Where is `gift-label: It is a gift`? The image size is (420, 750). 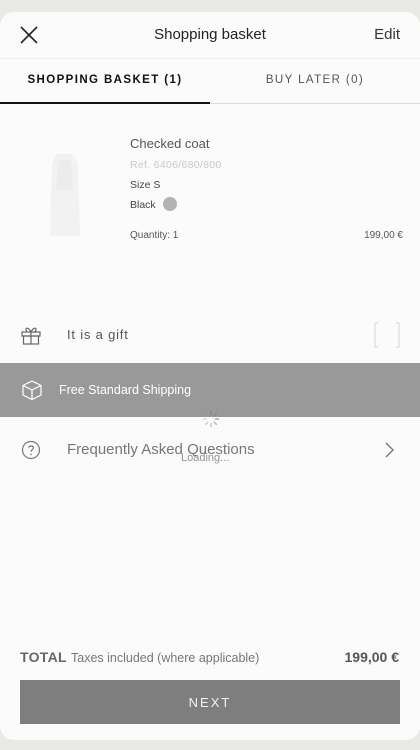
gift-label: It is a gift is located at coordinates (98, 334).